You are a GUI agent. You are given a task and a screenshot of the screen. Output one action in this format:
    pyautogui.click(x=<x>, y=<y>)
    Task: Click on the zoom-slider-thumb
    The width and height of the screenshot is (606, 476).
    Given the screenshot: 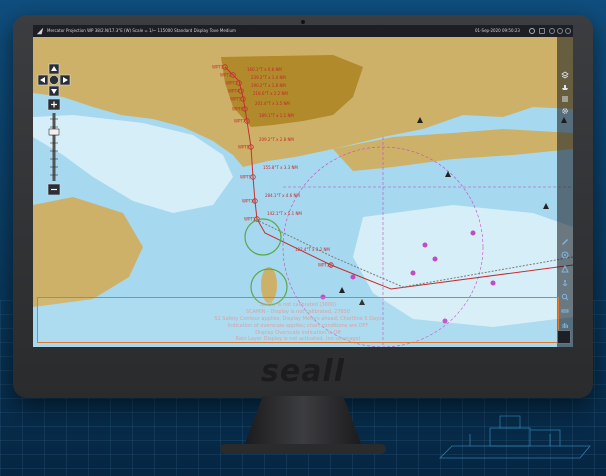 What is the action you would take?
    pyautogui.click(x=54, y=132)
    